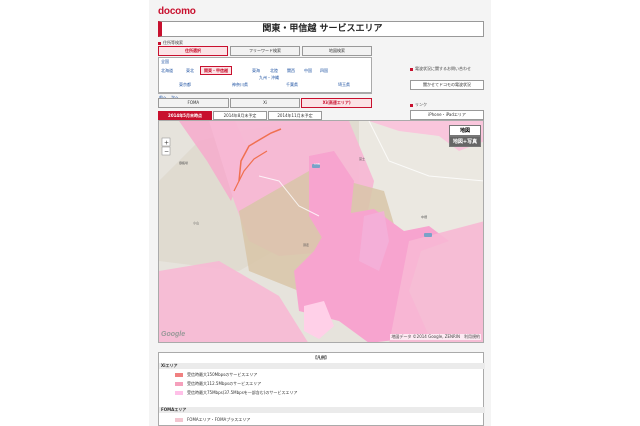  Describe the element at coordinates (306, 245) in the screenshot. I see `map-place-label: 須走` at that location.